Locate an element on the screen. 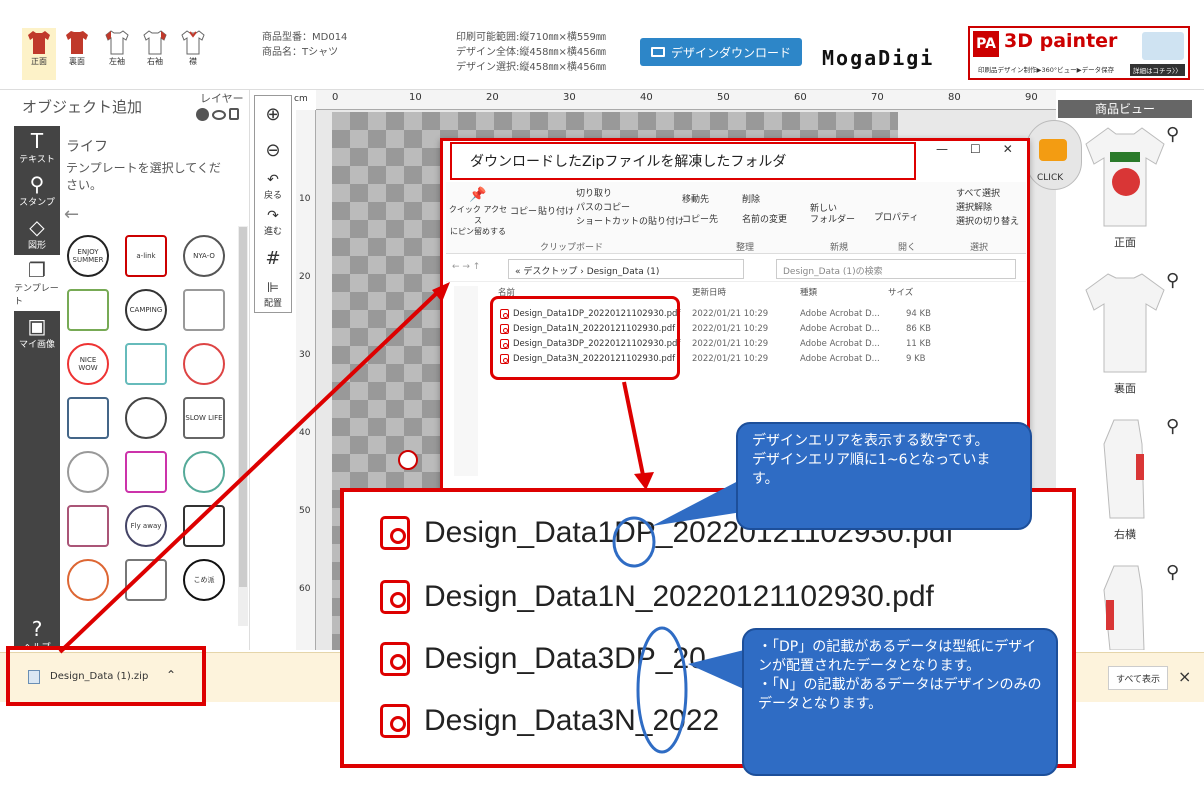  callout-text: デザインエリアを表示する数字です。 デザインエリア順に1~6となっています。 is located at coordinates (871, 460).